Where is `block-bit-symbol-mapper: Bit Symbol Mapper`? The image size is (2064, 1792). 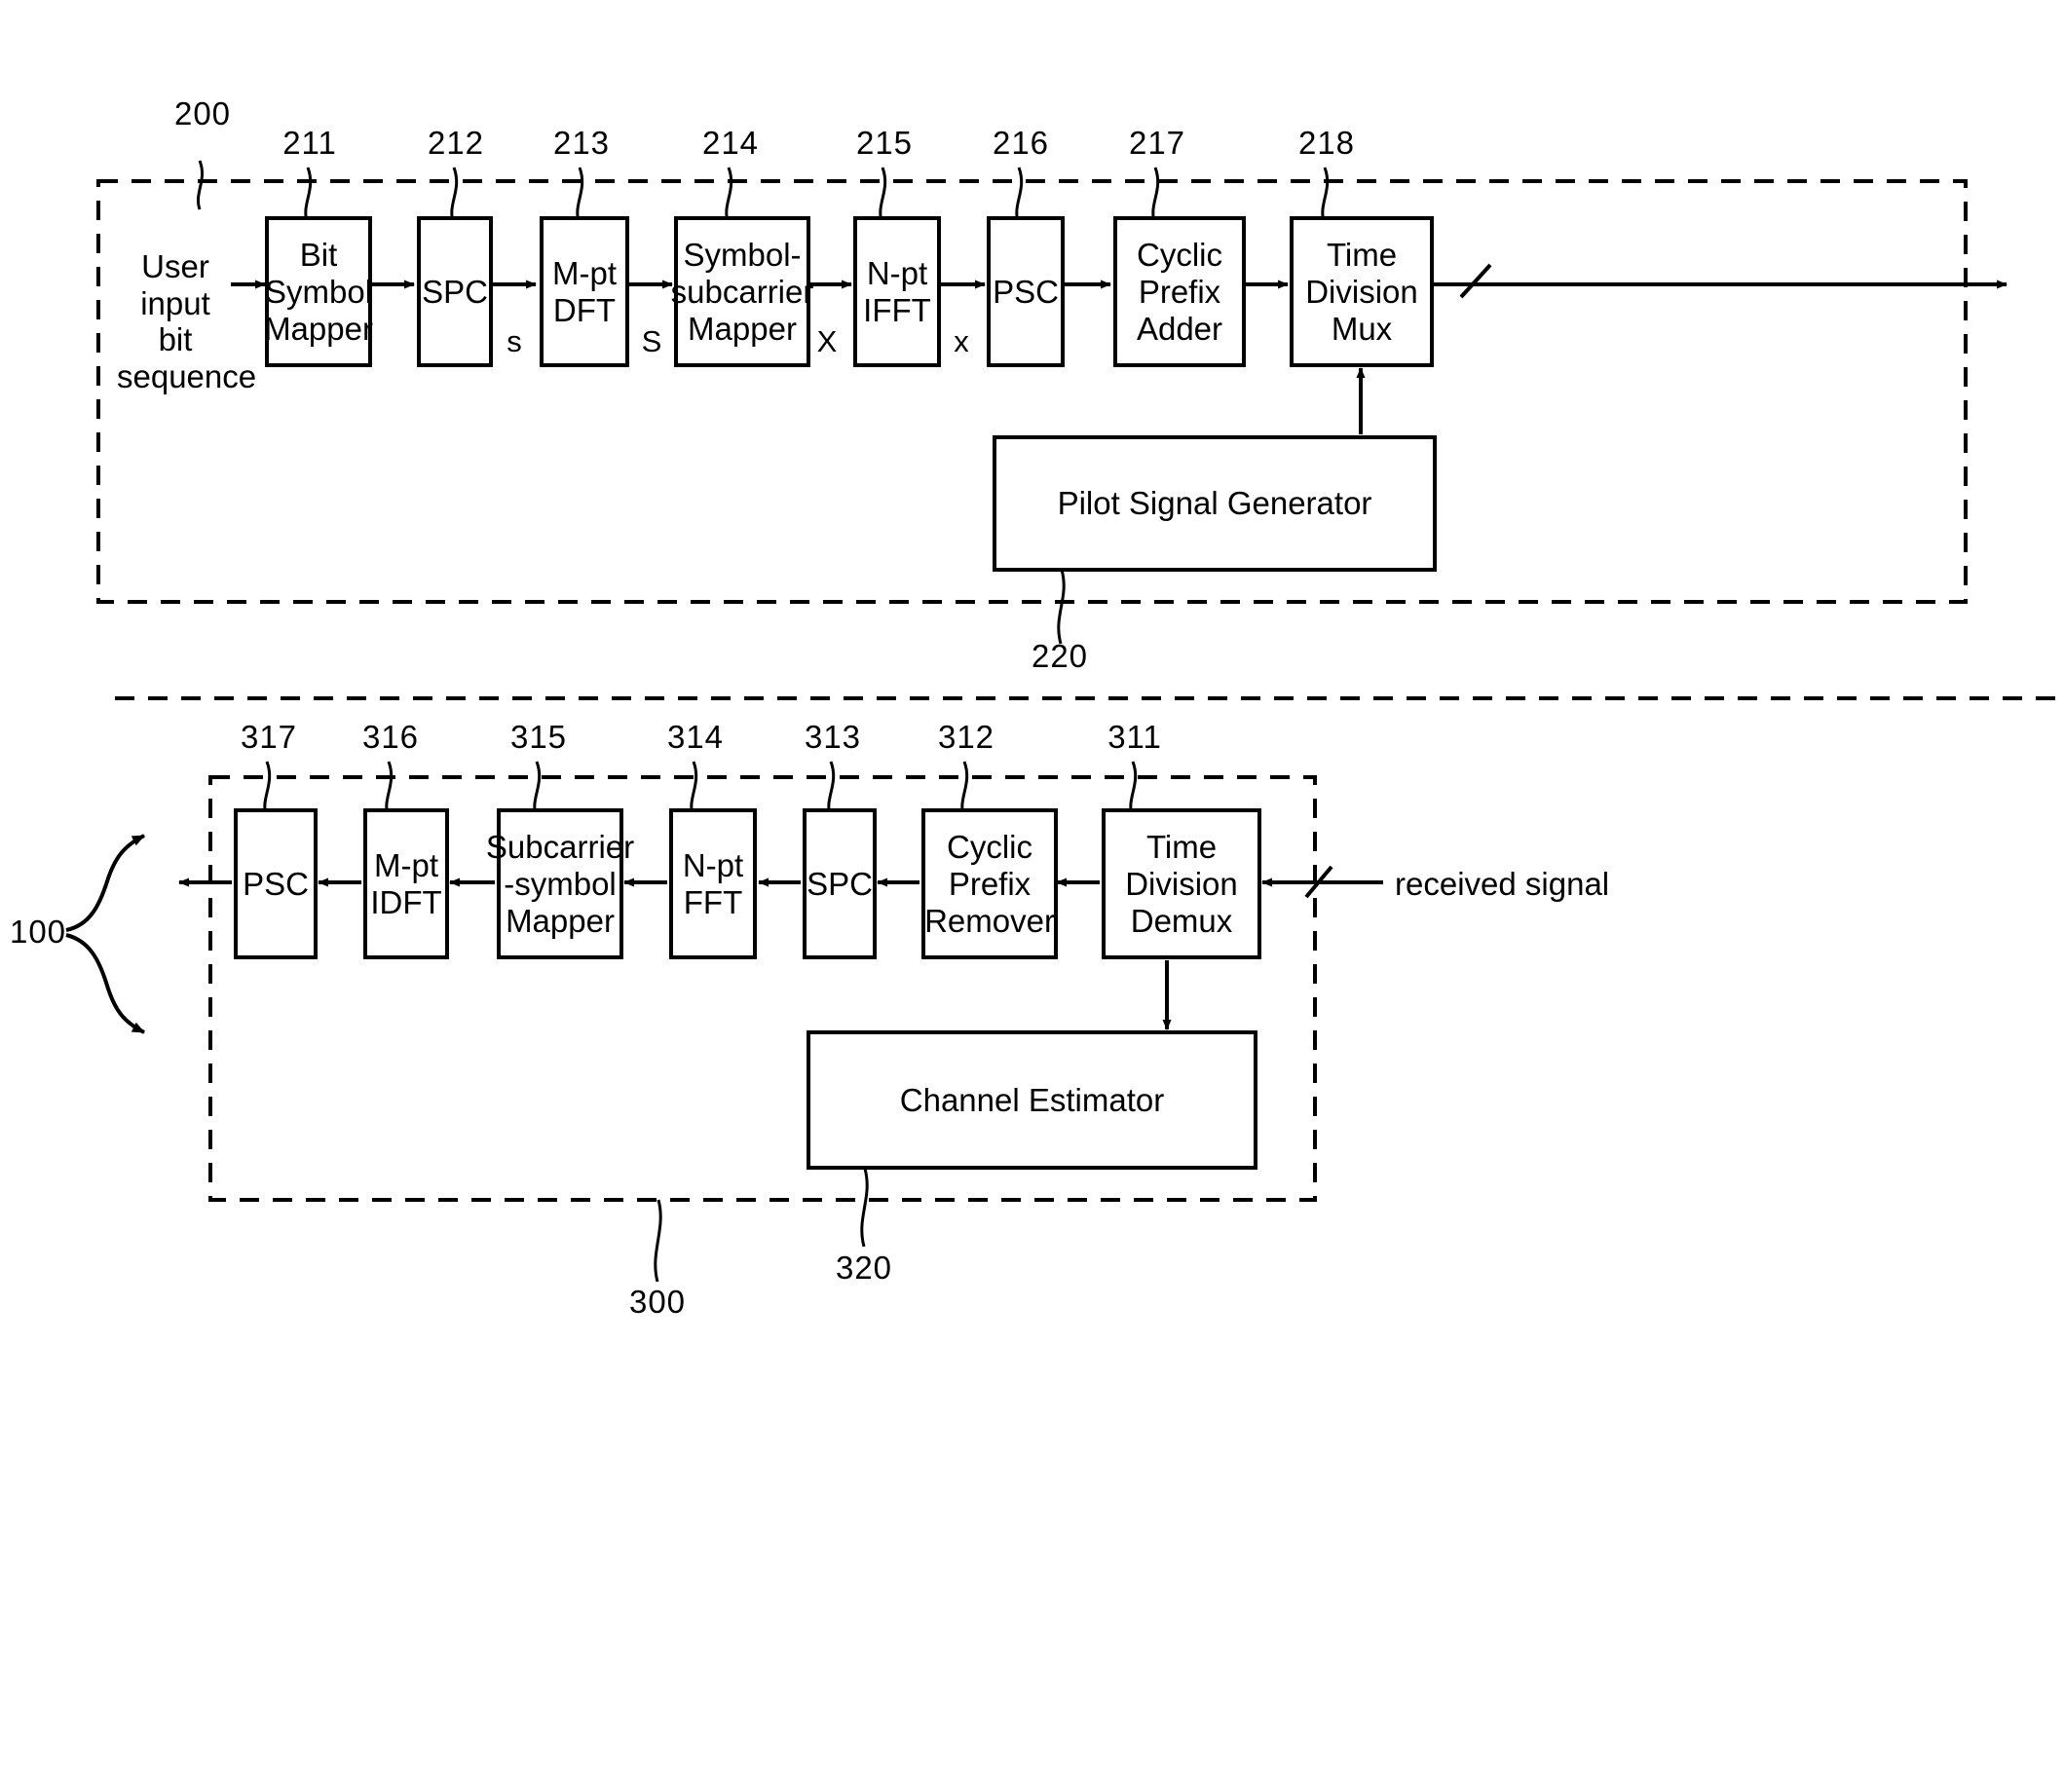 block-bit-symbol-mapper: Bit Symbol Mapper is located at coordinates (318, 291).